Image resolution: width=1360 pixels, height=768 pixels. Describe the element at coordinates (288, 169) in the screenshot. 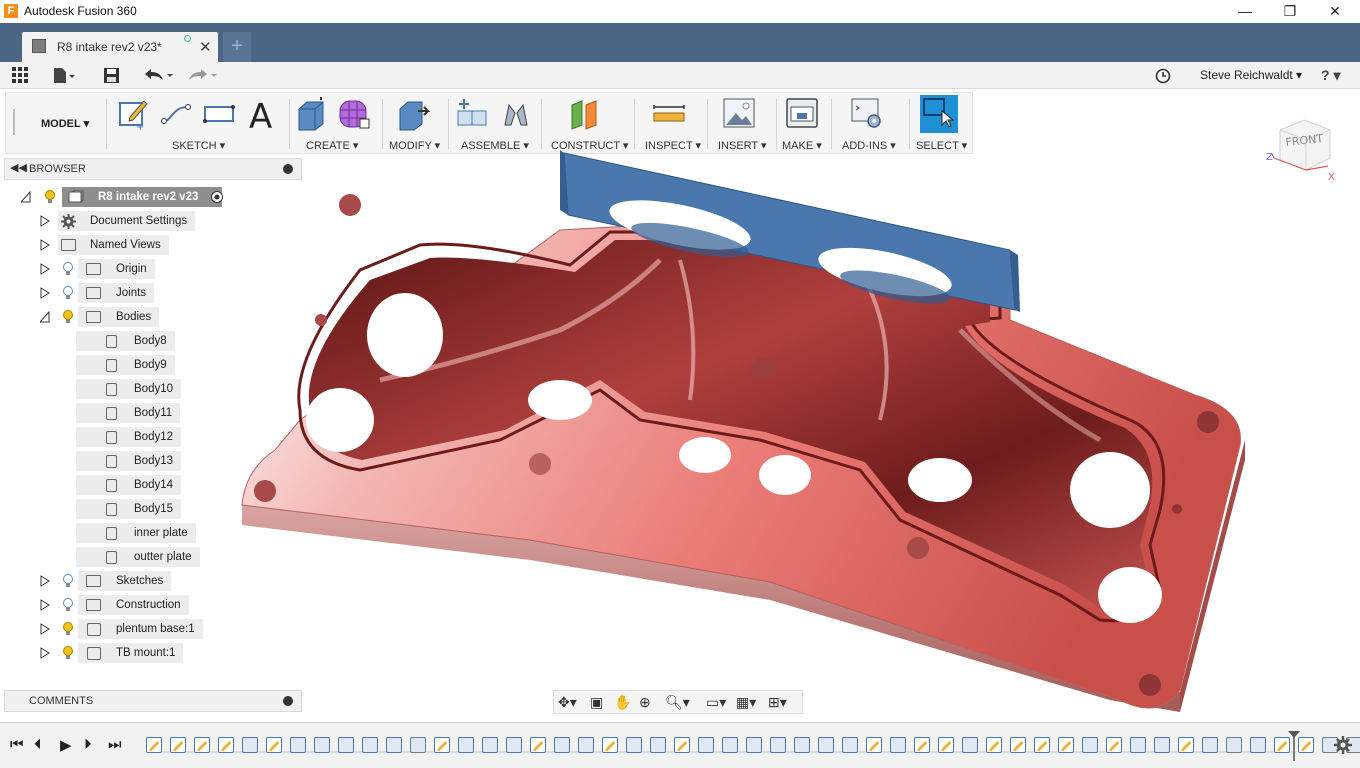

I see `browser-minimize-icon` at that location.